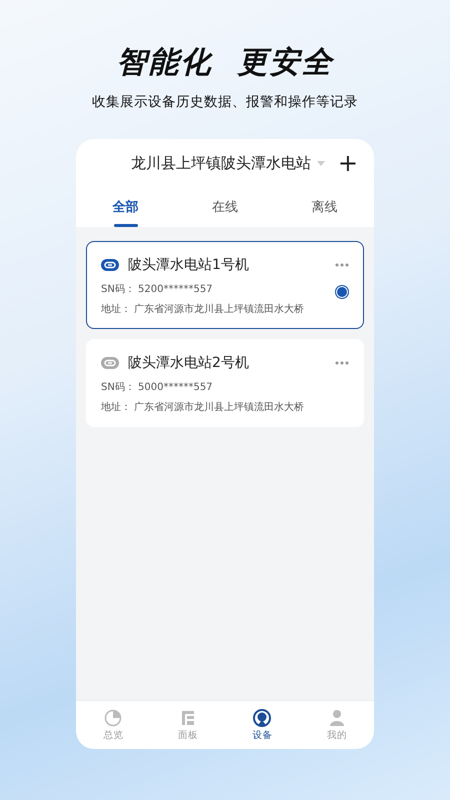 The image size is (450, 800). Describe the element at coordinates (225, 285) in the screenshot. I see `device-card: 陂头潭水电站1号机 SN码： 5200******557 地址： 广东省河源市龙川县上坪镇流田水大桥` at that location.